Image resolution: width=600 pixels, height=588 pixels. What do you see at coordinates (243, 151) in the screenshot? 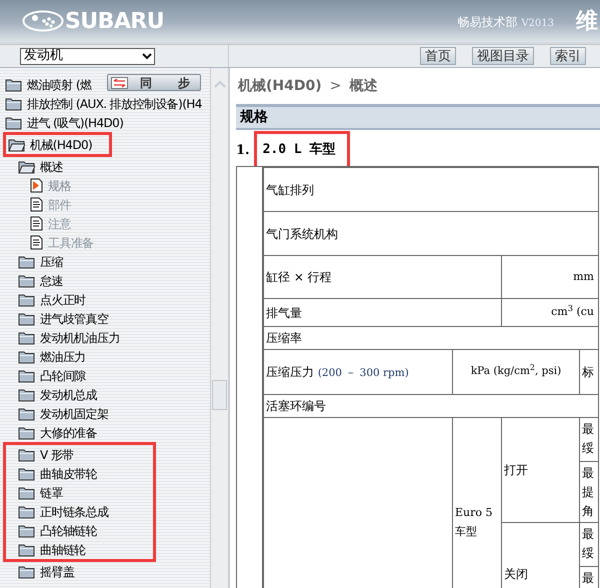
I see `heading-number: 1.` at bounding box center [243, 151].